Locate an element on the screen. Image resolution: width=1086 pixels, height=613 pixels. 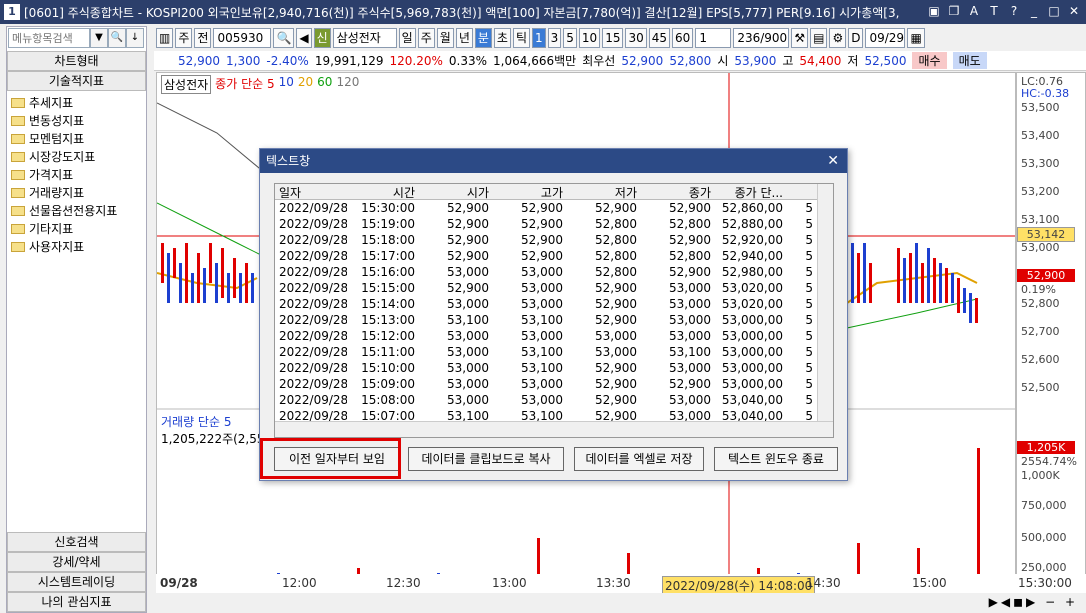
period-year: 년 is located at coordinates (464, 38).